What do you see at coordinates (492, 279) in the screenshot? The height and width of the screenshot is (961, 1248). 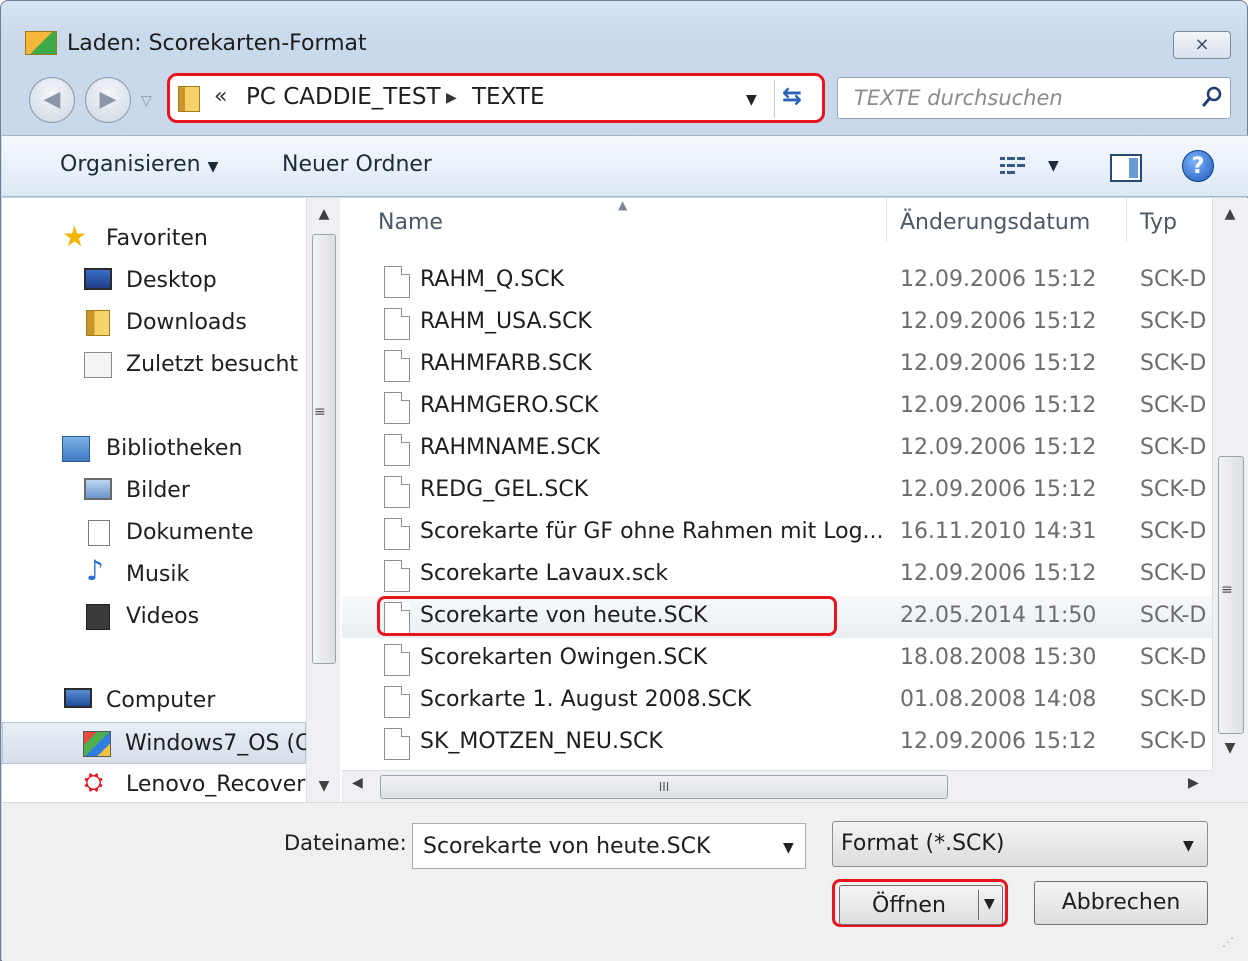 I see `file-name: RAHM_Q.SCK` at bounding box center [492, 279].